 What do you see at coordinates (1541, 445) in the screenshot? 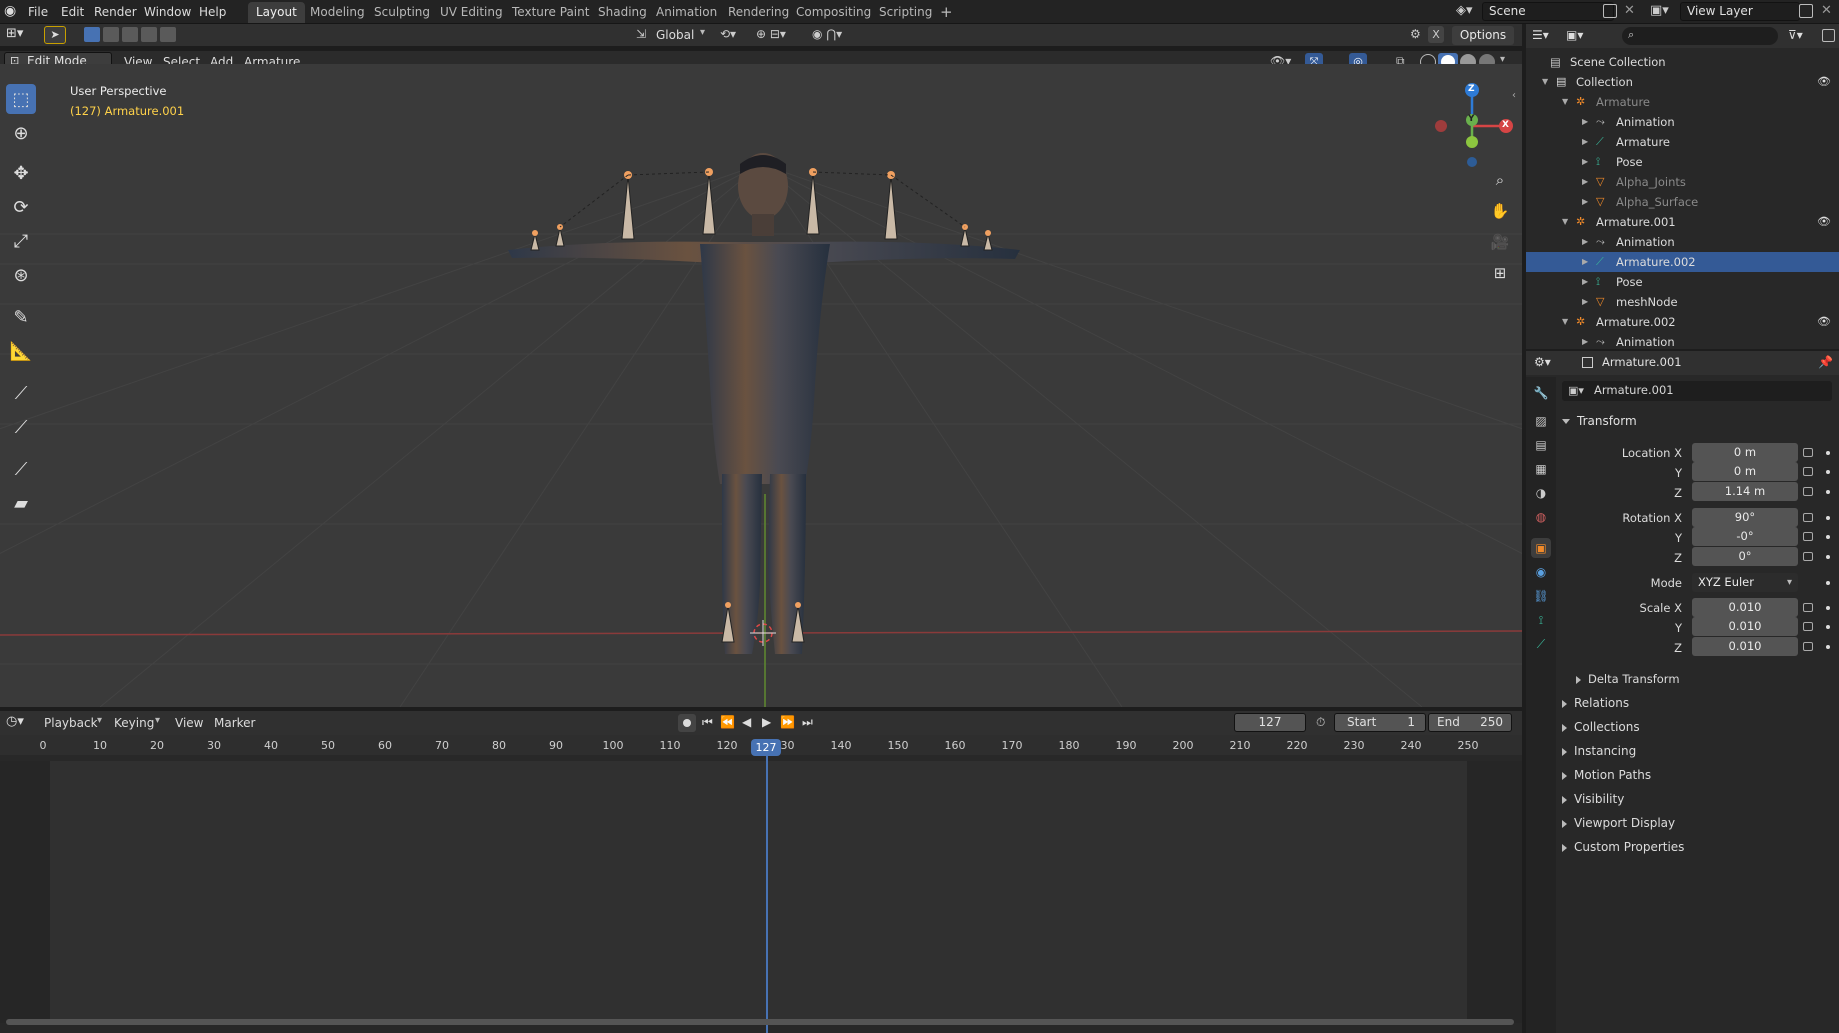
I see `output-tab-icon: ▤` at bounding box center [1541, 445].